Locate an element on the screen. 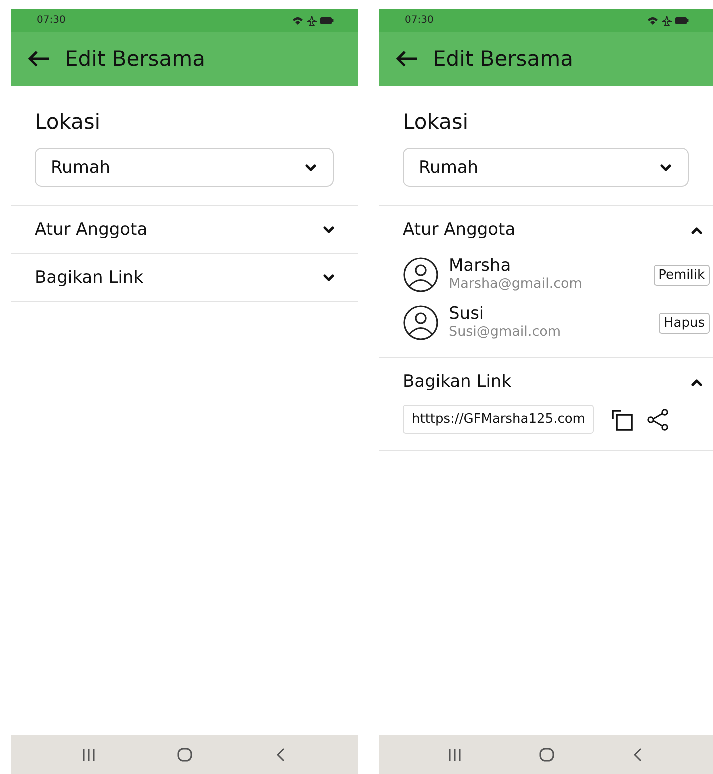 The height and width of the screenshot is (774, 713). member-email: Marsha@gmail.com is located at coordinates (516, 284).